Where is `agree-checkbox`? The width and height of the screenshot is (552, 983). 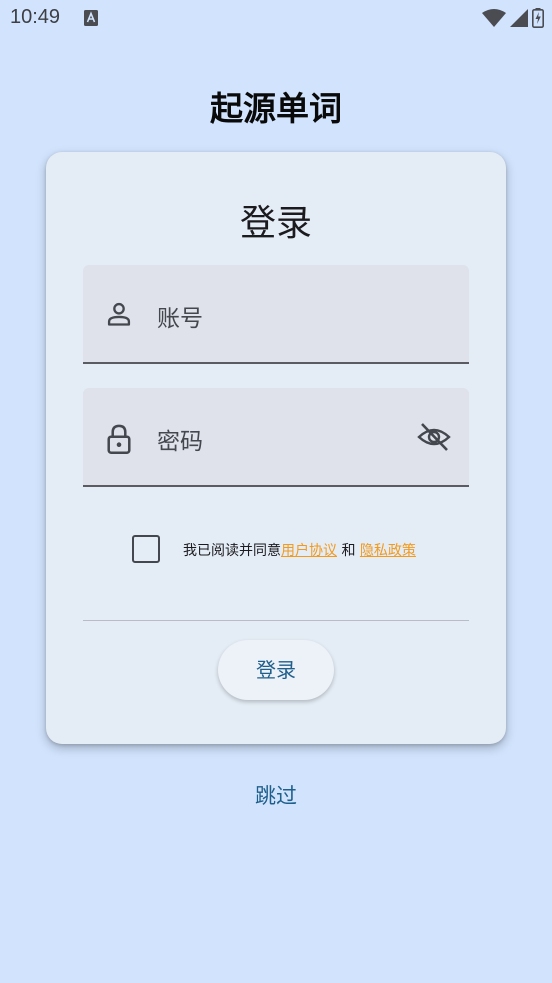 agree-checkbox is located at coordinates (146, 549).